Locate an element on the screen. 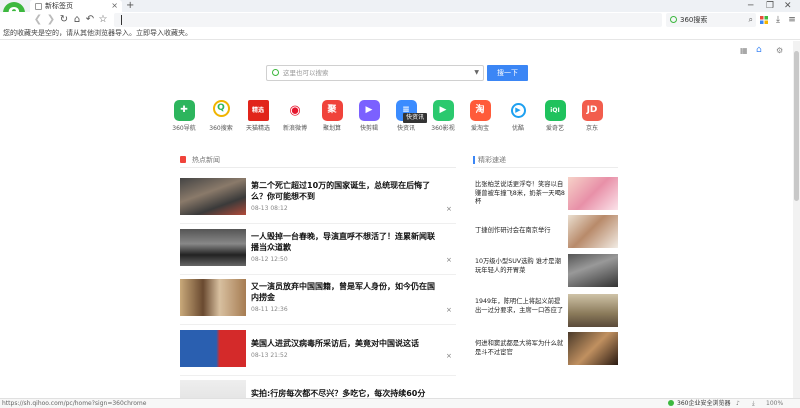 The width and height of the screenshot is (800, 408). kuaijianji-icon: ▶ is located at coordinates (369, 110).